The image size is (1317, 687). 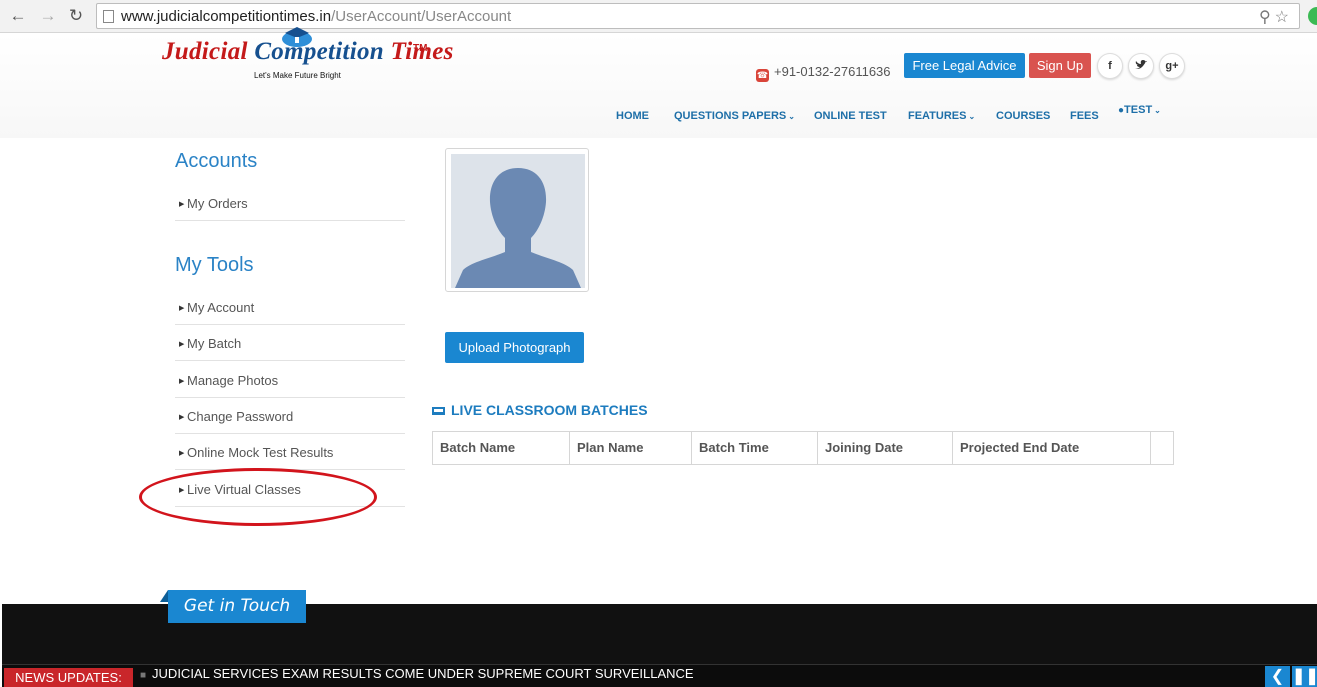 What do you see at coordinates (549, 410) in the screenshot?
I see `section-title-text: LIVE CLASSROOM BATCHES` at bounding box center [549, 410].